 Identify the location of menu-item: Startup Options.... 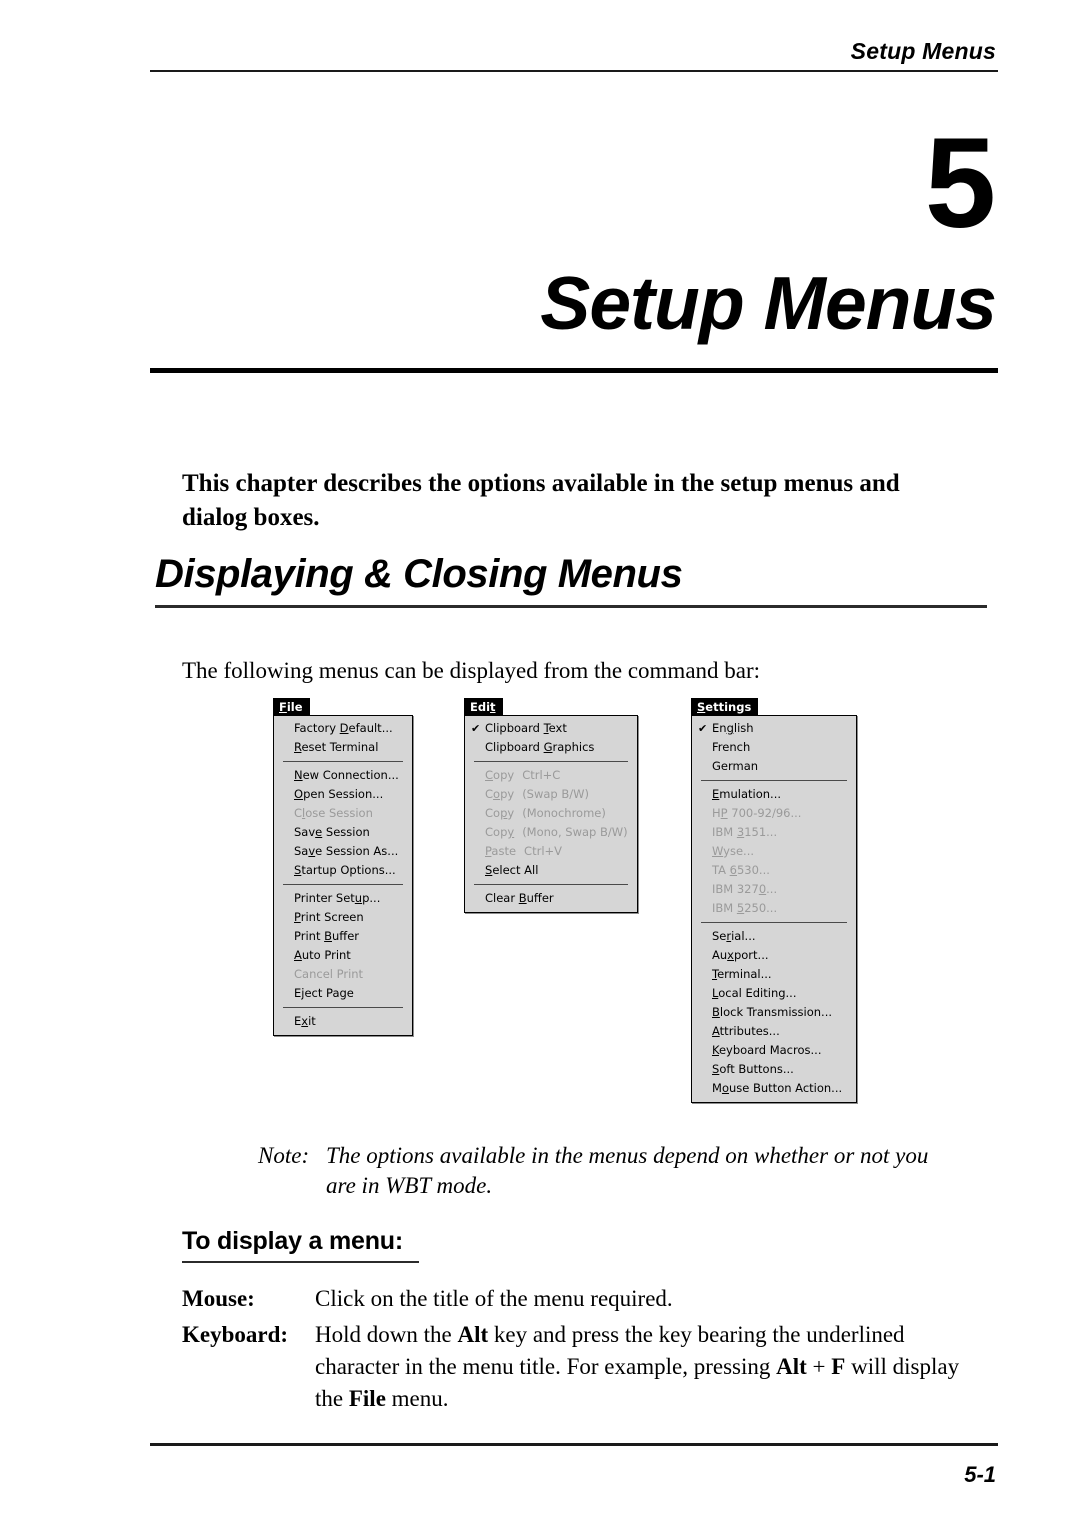
(343, 870).